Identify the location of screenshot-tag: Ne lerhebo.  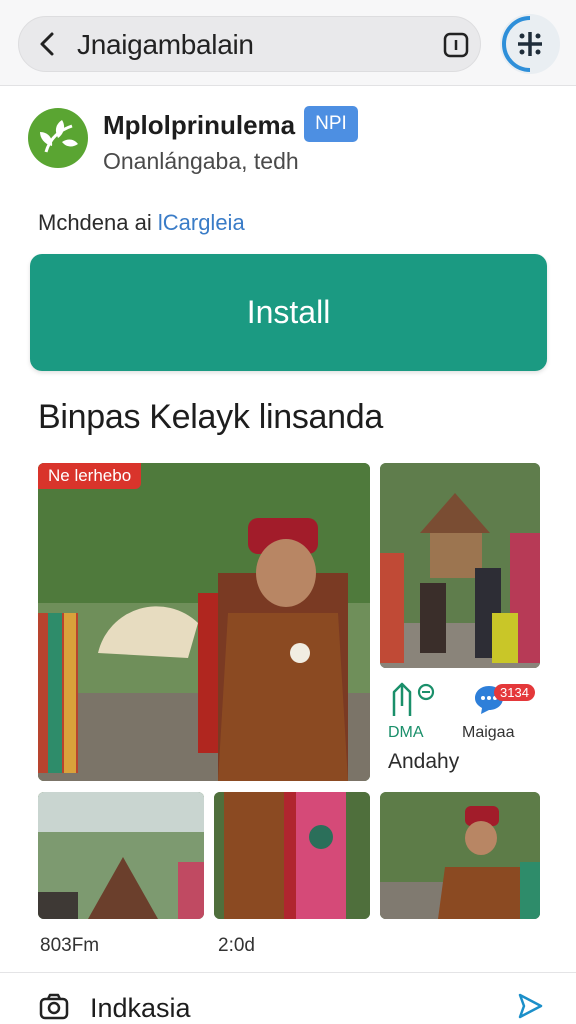
(90, 476).